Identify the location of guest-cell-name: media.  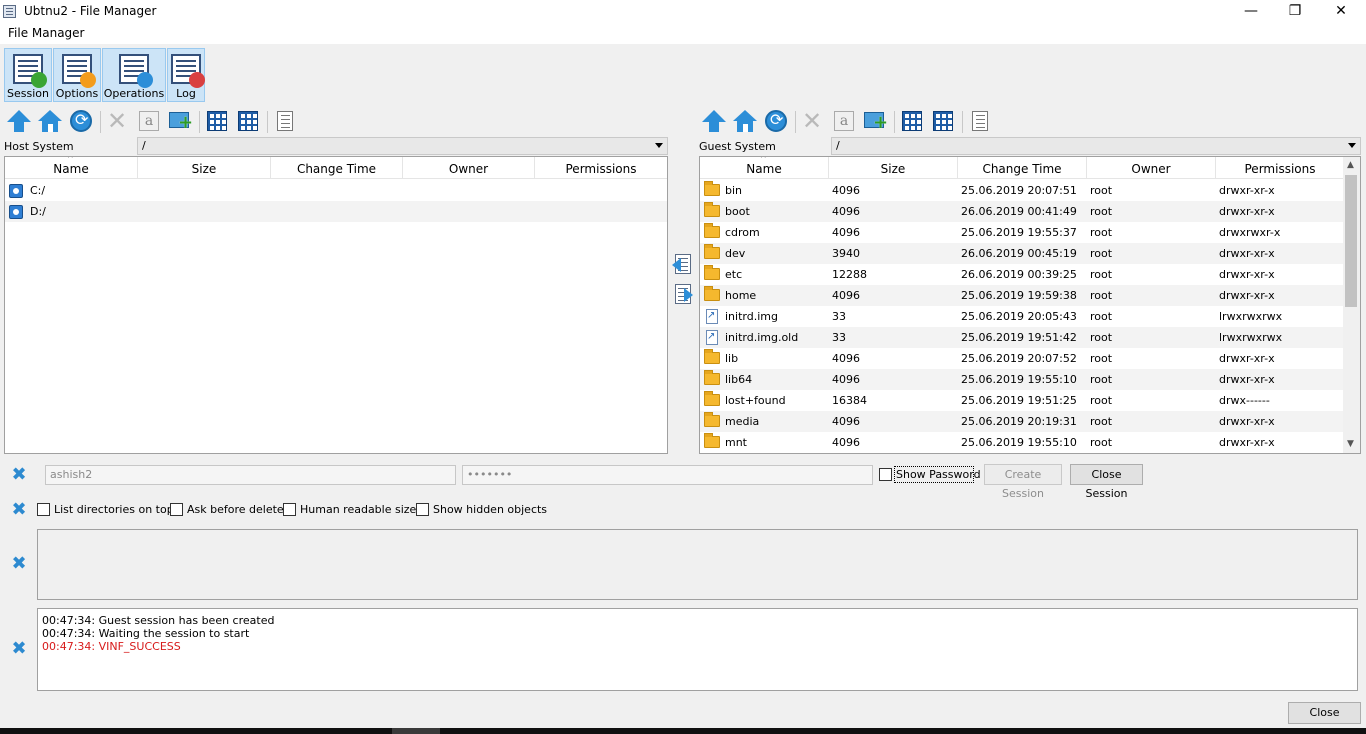
(742, 421).